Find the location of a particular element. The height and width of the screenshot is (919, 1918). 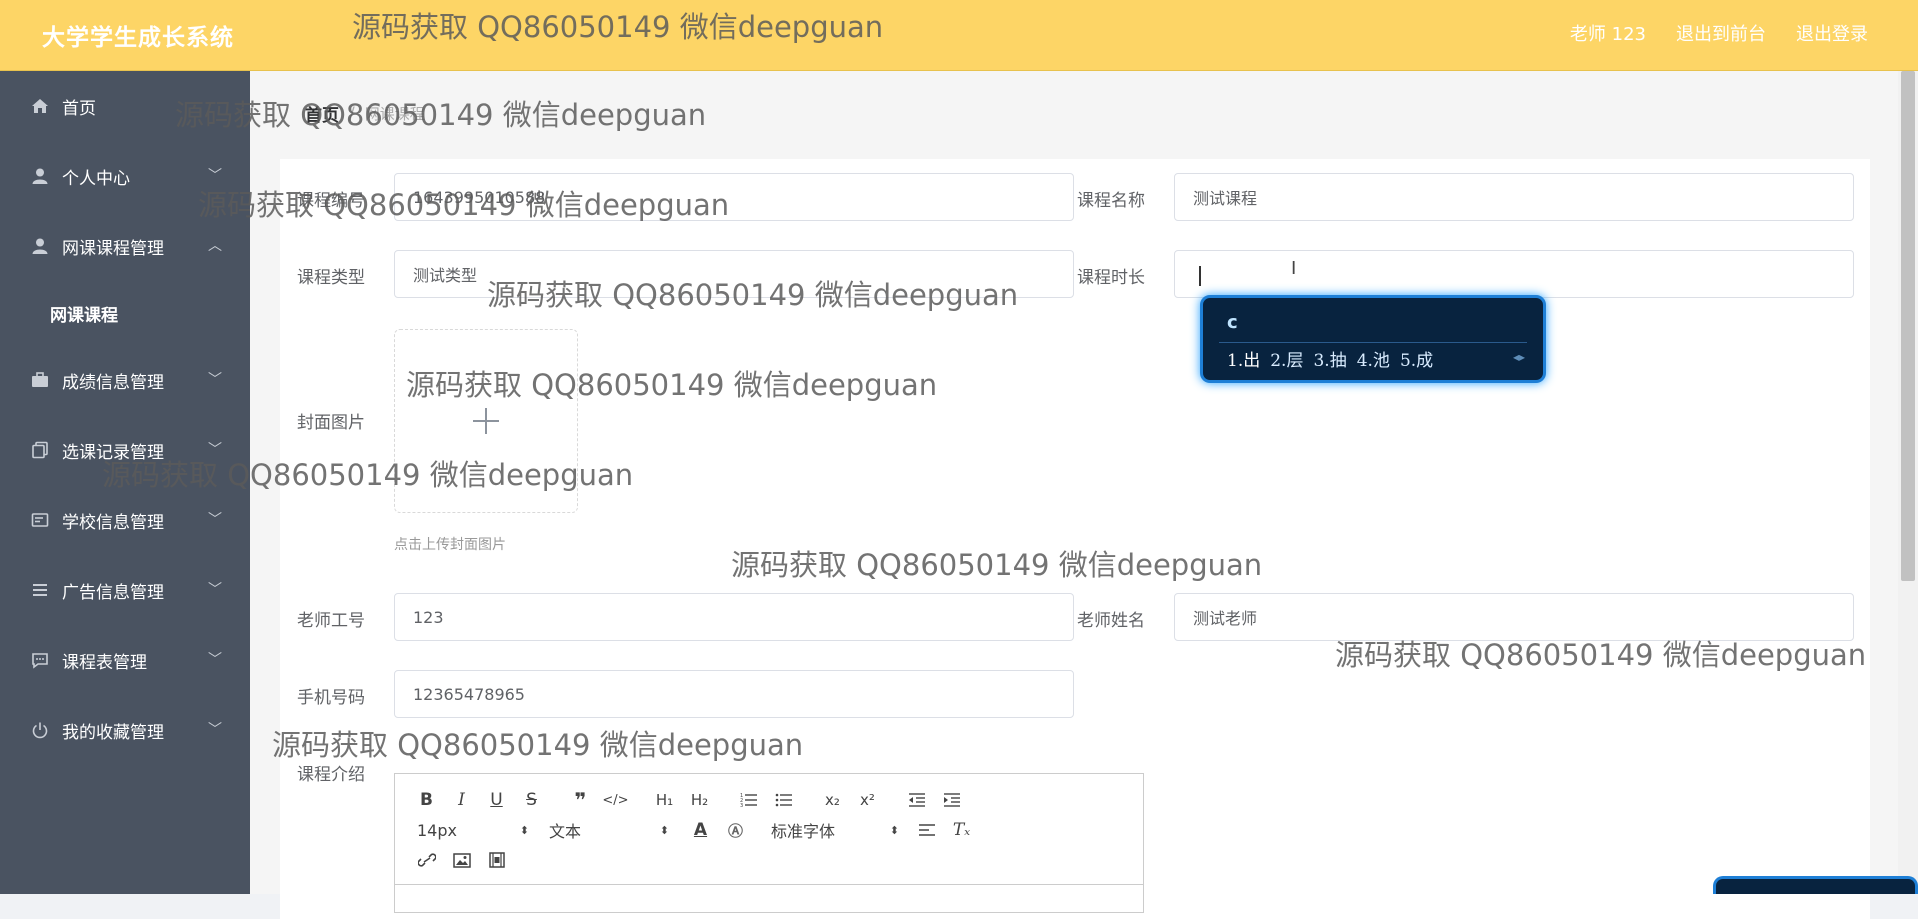

upload-hint: 点击上传封面图片 is located at coordinates (450, 545).